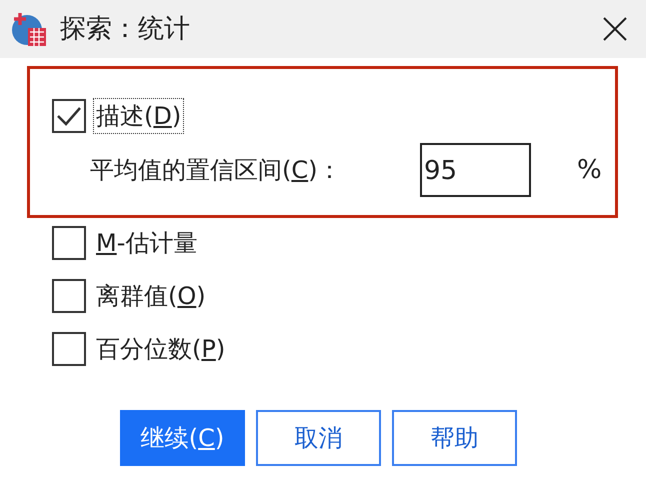 This screenshot has width=646, height=481. I want to click on checkbox-label: 离群值(O), so click(151, 296).